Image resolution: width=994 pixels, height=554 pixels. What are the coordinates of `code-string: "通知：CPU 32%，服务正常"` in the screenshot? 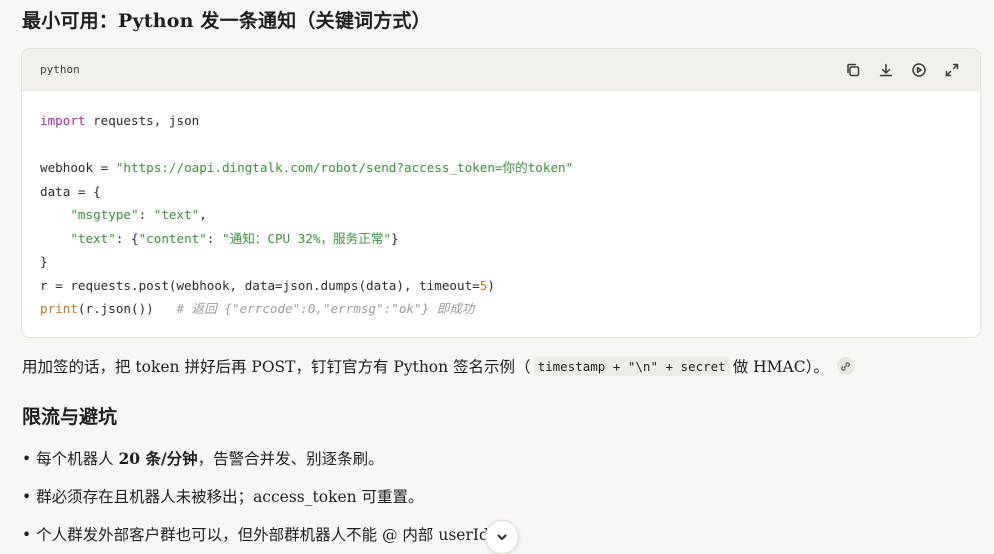 It's located at (307, 238).